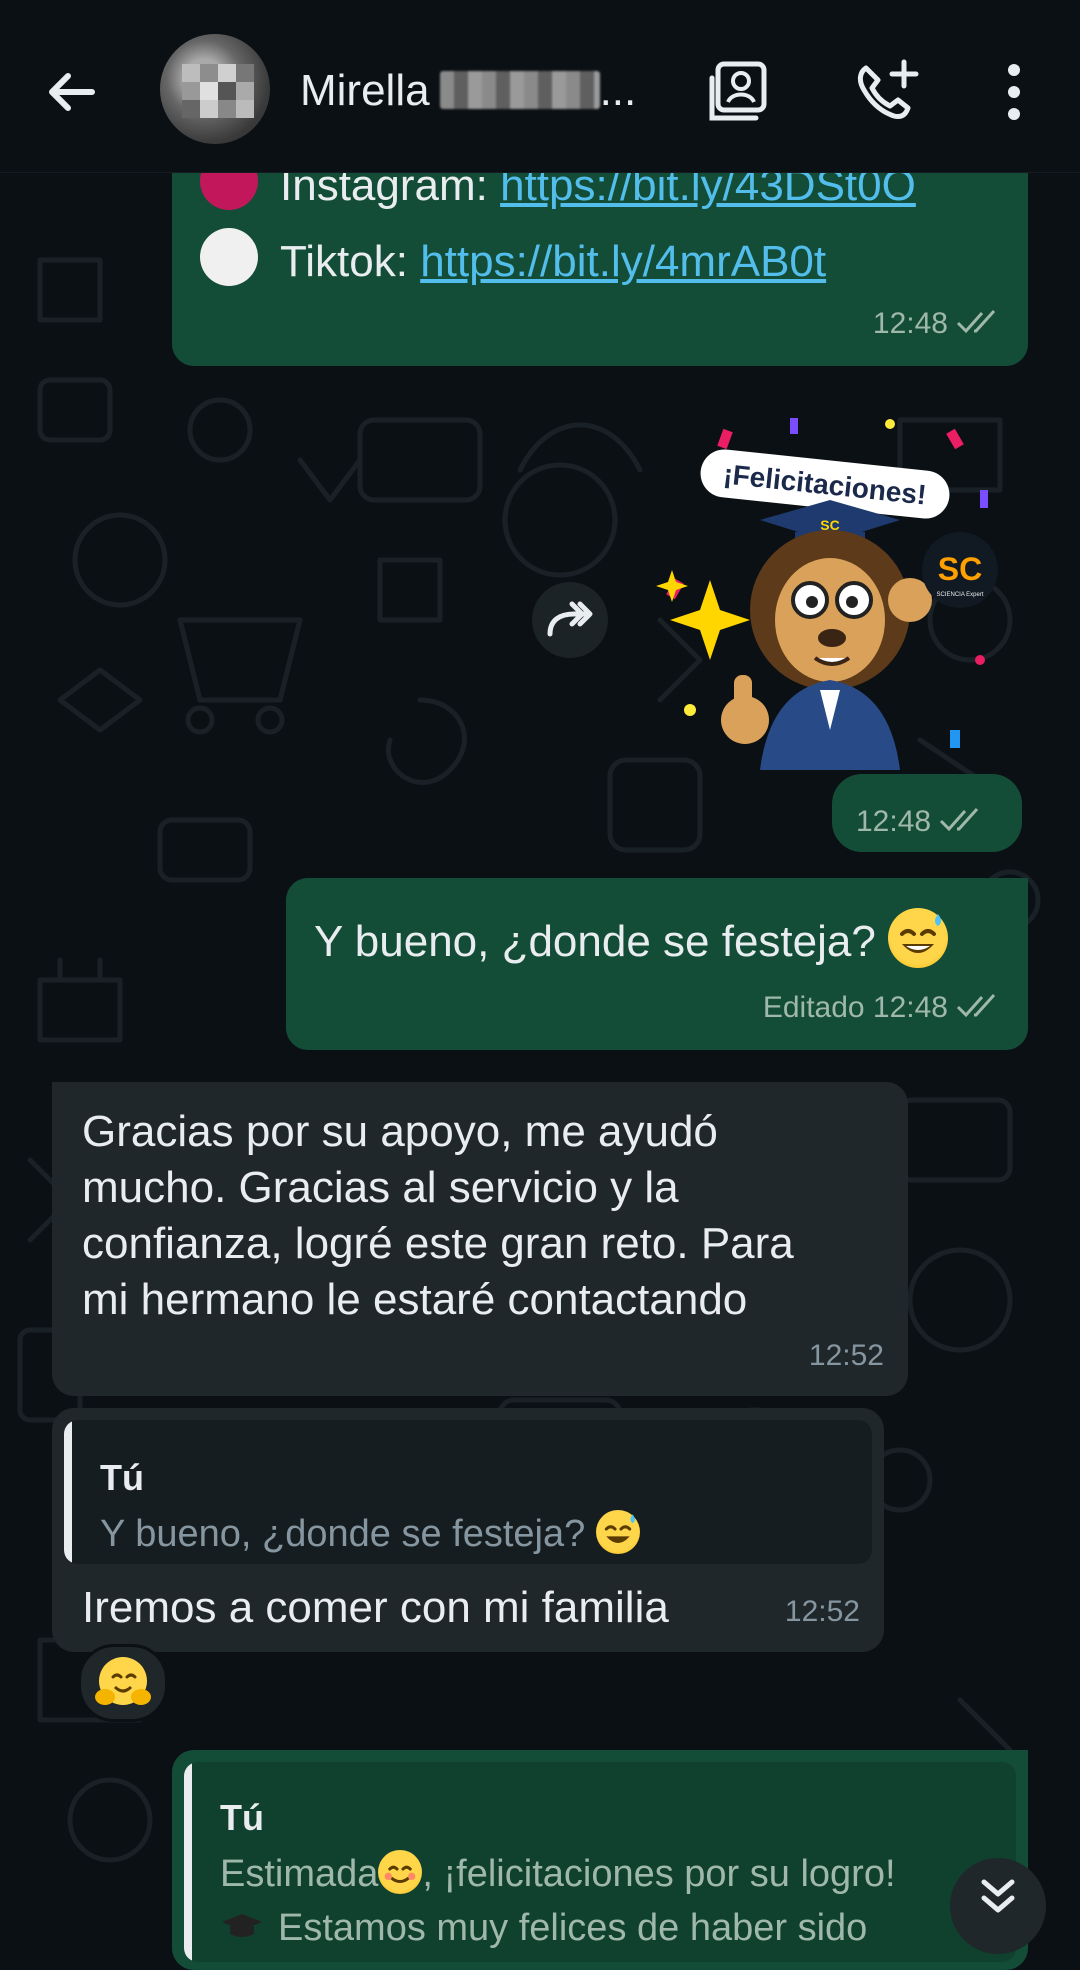 Image resolution: width=1080 pixels, height=1970 pixels. What do you see at coordinates (343, 1534) in the screenshot?
I see `quote-text-content: Y bueno, ¿donde se festeja?` at bounding box center [343, 1534].